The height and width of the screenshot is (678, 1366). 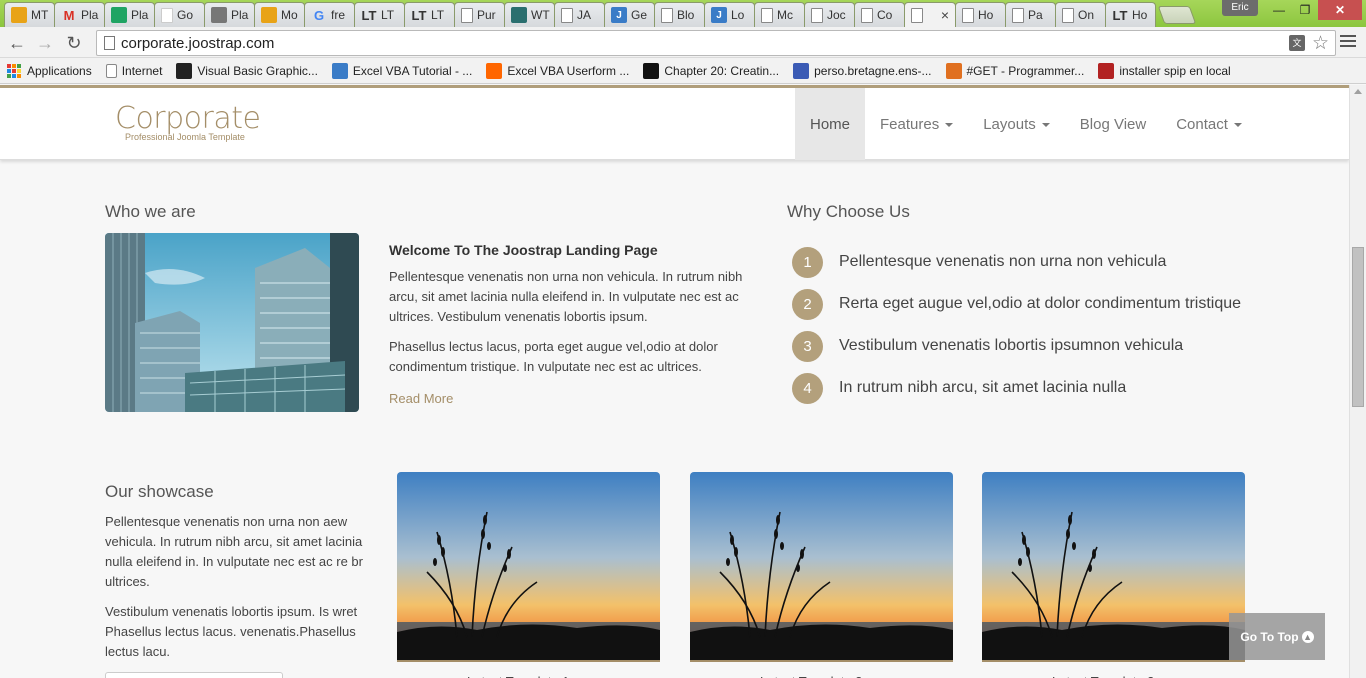 What do you see at coordinates (17, 43) in the screenshot?
I see `back-button: ←` at bounding box center [17, 43].